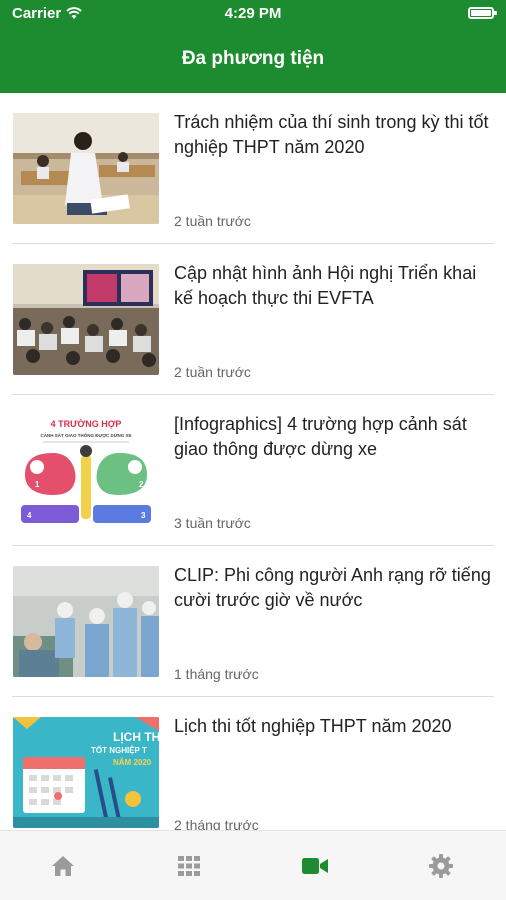  I want to click on app-header: Carrier 4:29 PM Đa phương tiện, so click(253, 46).